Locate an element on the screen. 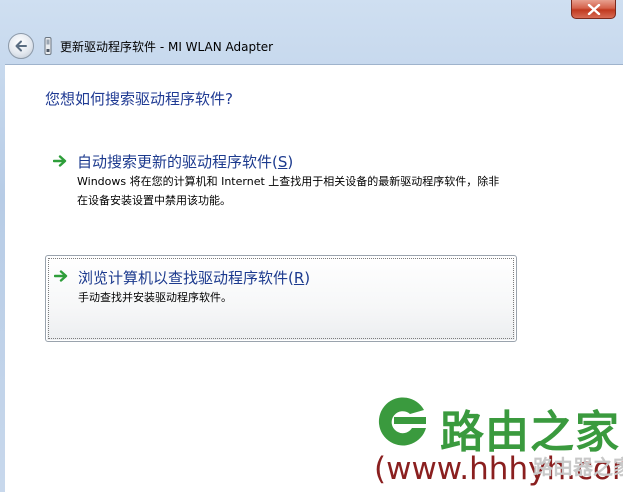  browse-computer-option: 浏览计算机以查找驱动程序软件(R) 手动查找并安装驱动程序软件。 is located at coordinates (281, 298).